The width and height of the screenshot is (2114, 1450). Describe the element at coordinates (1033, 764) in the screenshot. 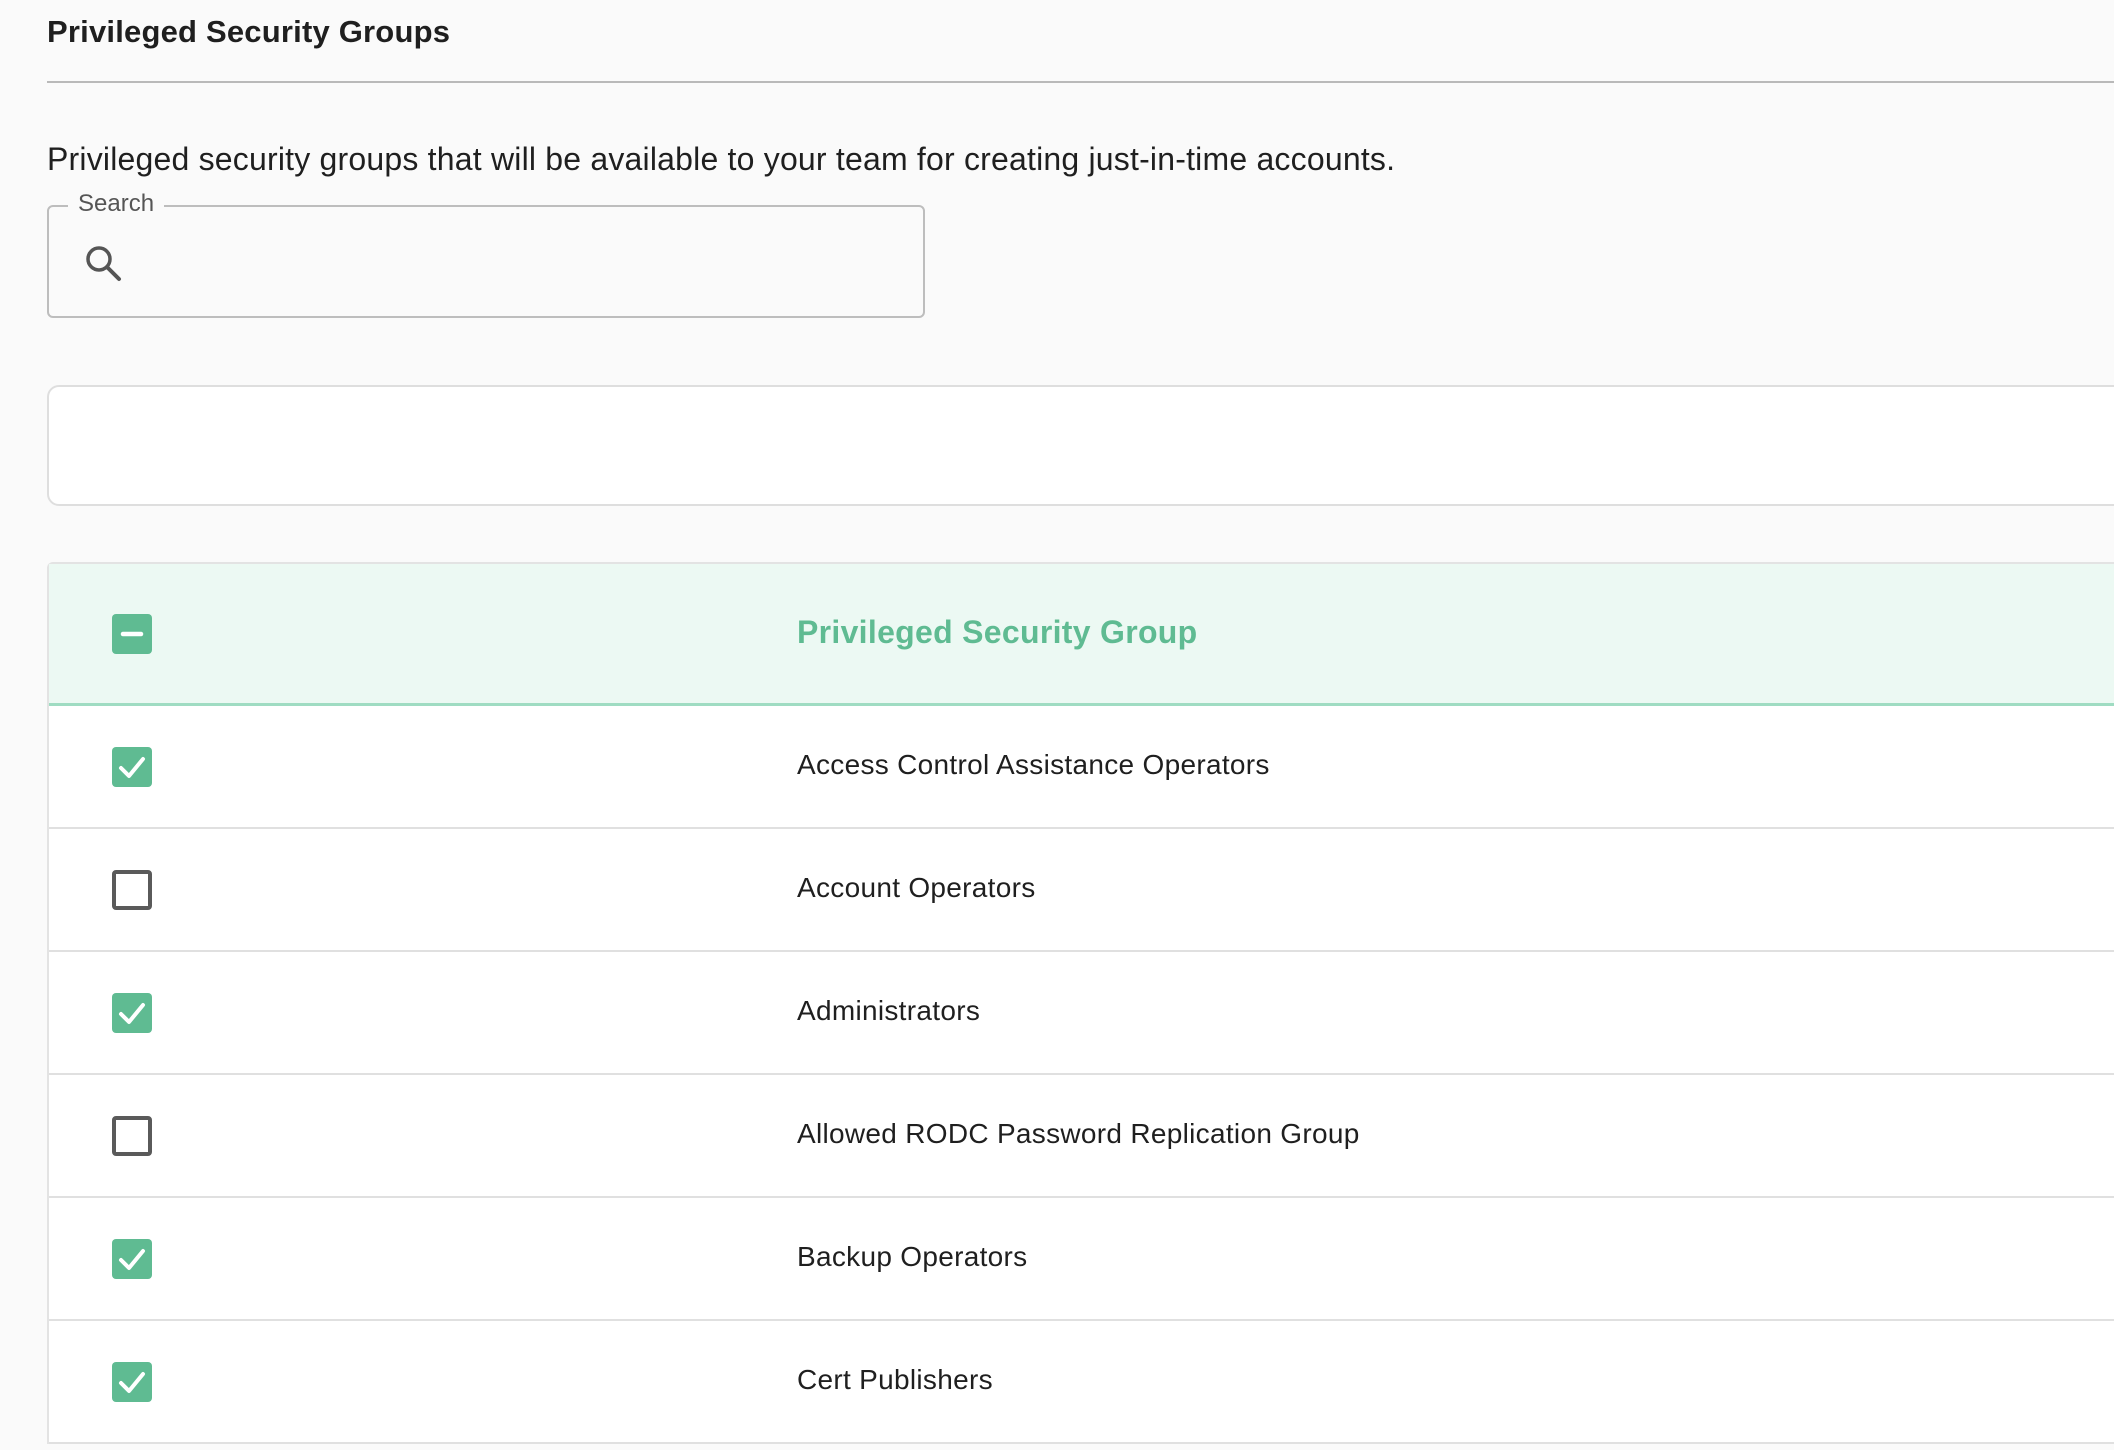

I see `row-label: Access Control Assistance Operators` at that location.